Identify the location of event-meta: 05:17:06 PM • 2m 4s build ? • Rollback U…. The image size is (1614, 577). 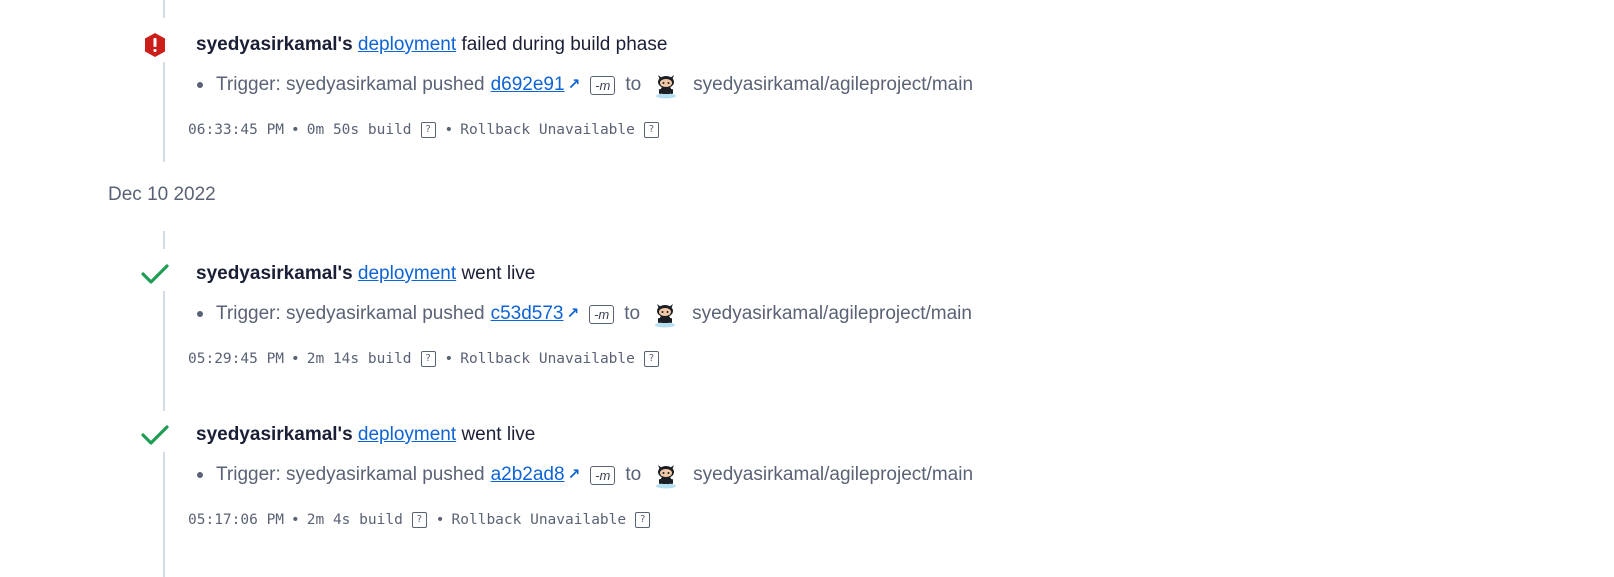
(422, 520).